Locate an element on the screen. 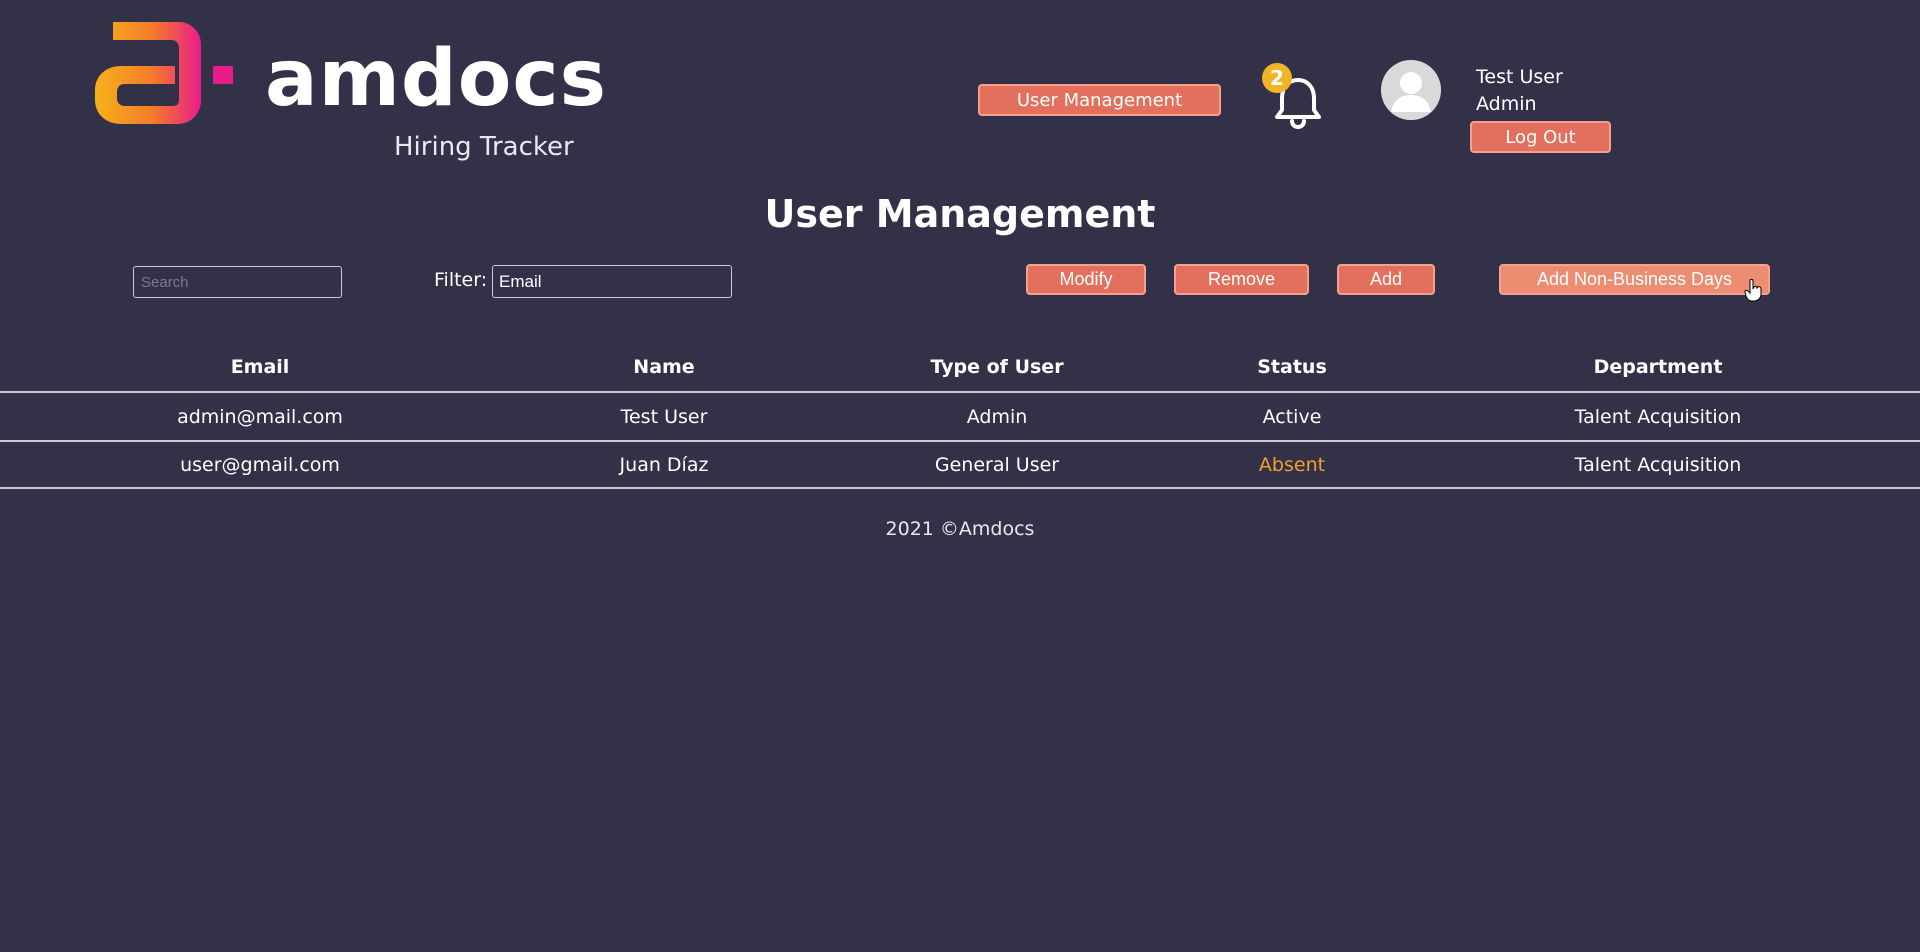 The height and width of the screenshot is (952, 1920). current-user-role: Admin is located at coordinates (1506, 104).